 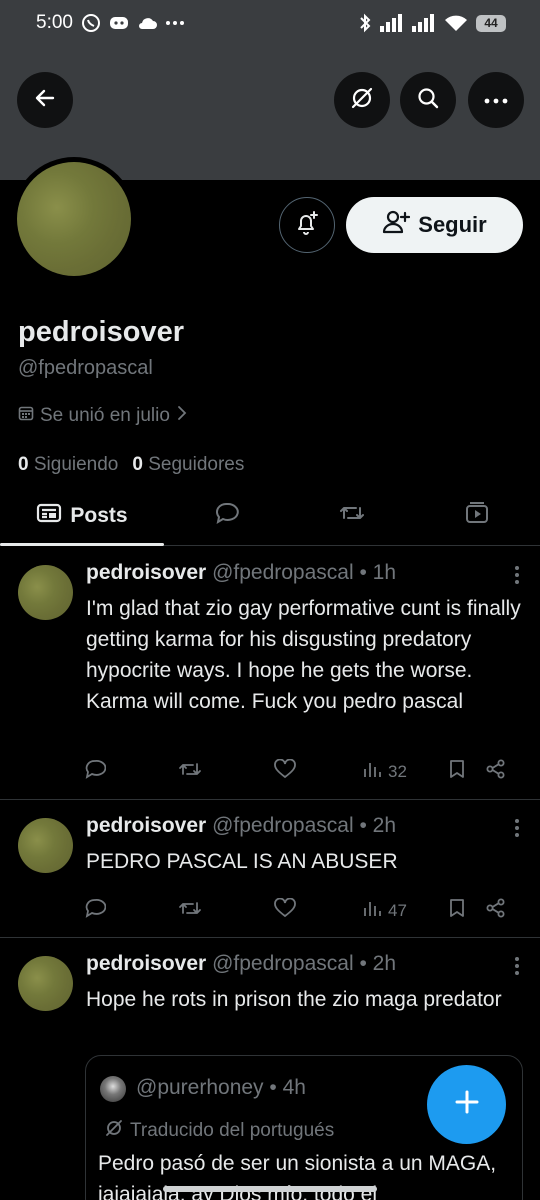 I want to click on views-button: 47, so click(x=405, y=910).